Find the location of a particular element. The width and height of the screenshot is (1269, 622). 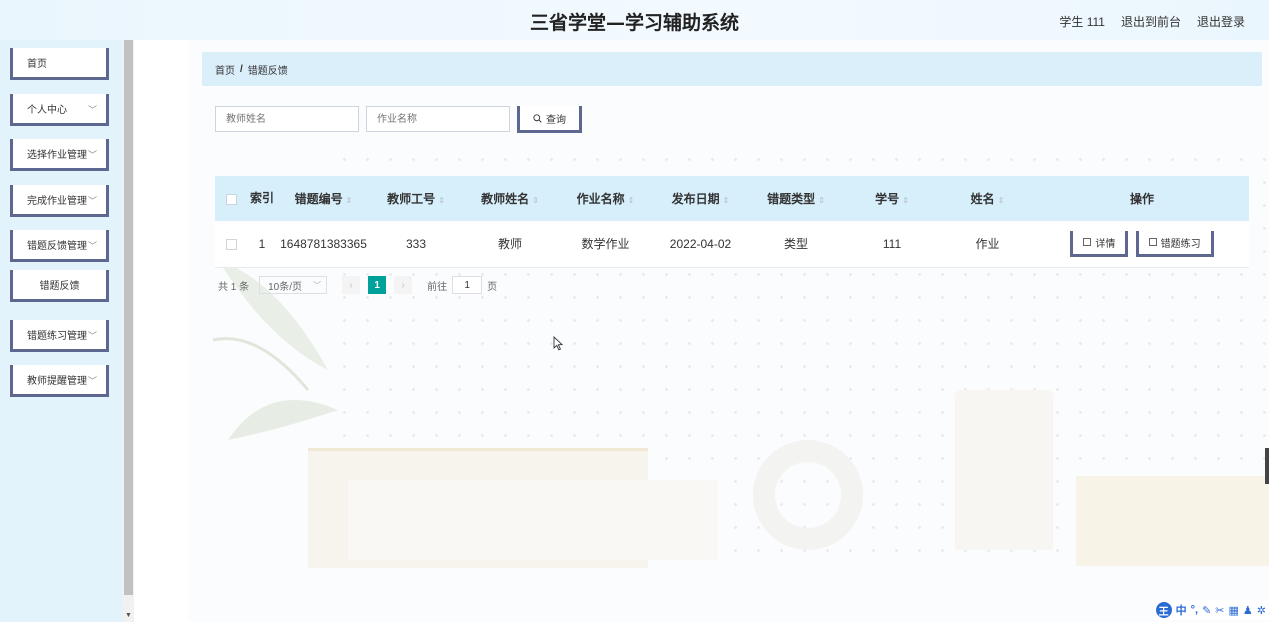

scissors-icon: ✂ is located at coordinates (1219, 610).